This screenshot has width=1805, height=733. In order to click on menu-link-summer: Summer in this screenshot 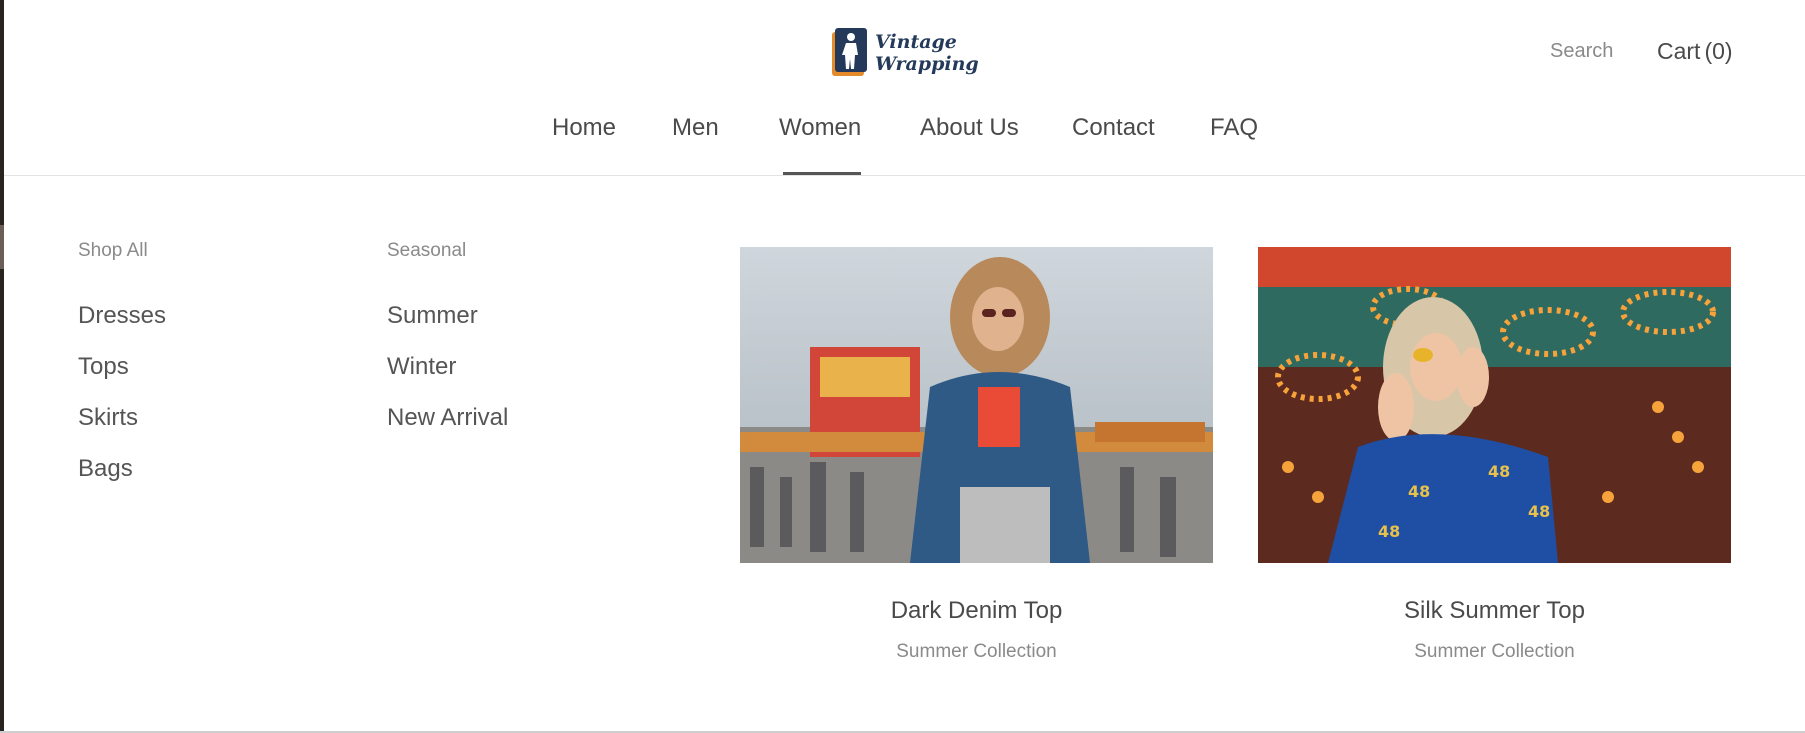, I will do `click(432, 316)`.